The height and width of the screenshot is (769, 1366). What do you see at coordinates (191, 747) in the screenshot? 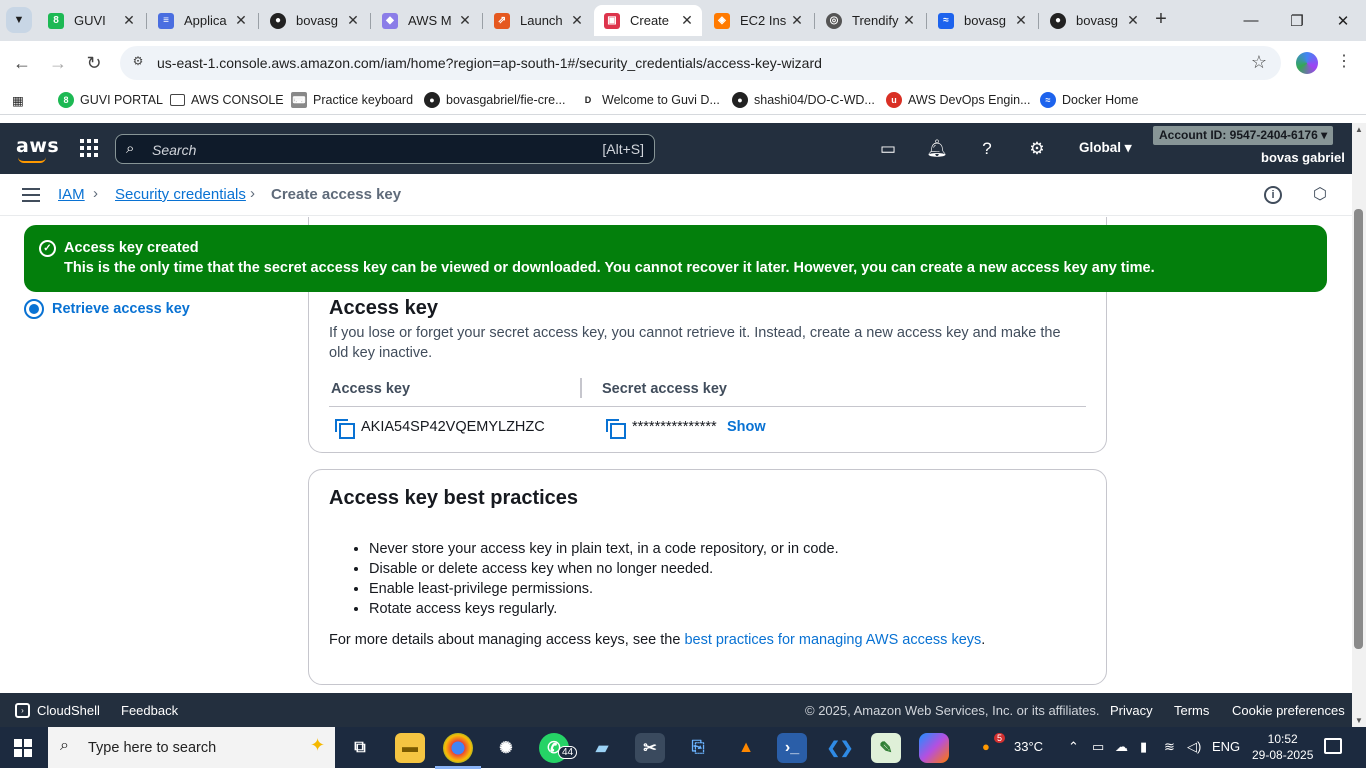
I see `taskbar-search-input: ⌕ Type here to search ✦` at bounding box center [191, 747].